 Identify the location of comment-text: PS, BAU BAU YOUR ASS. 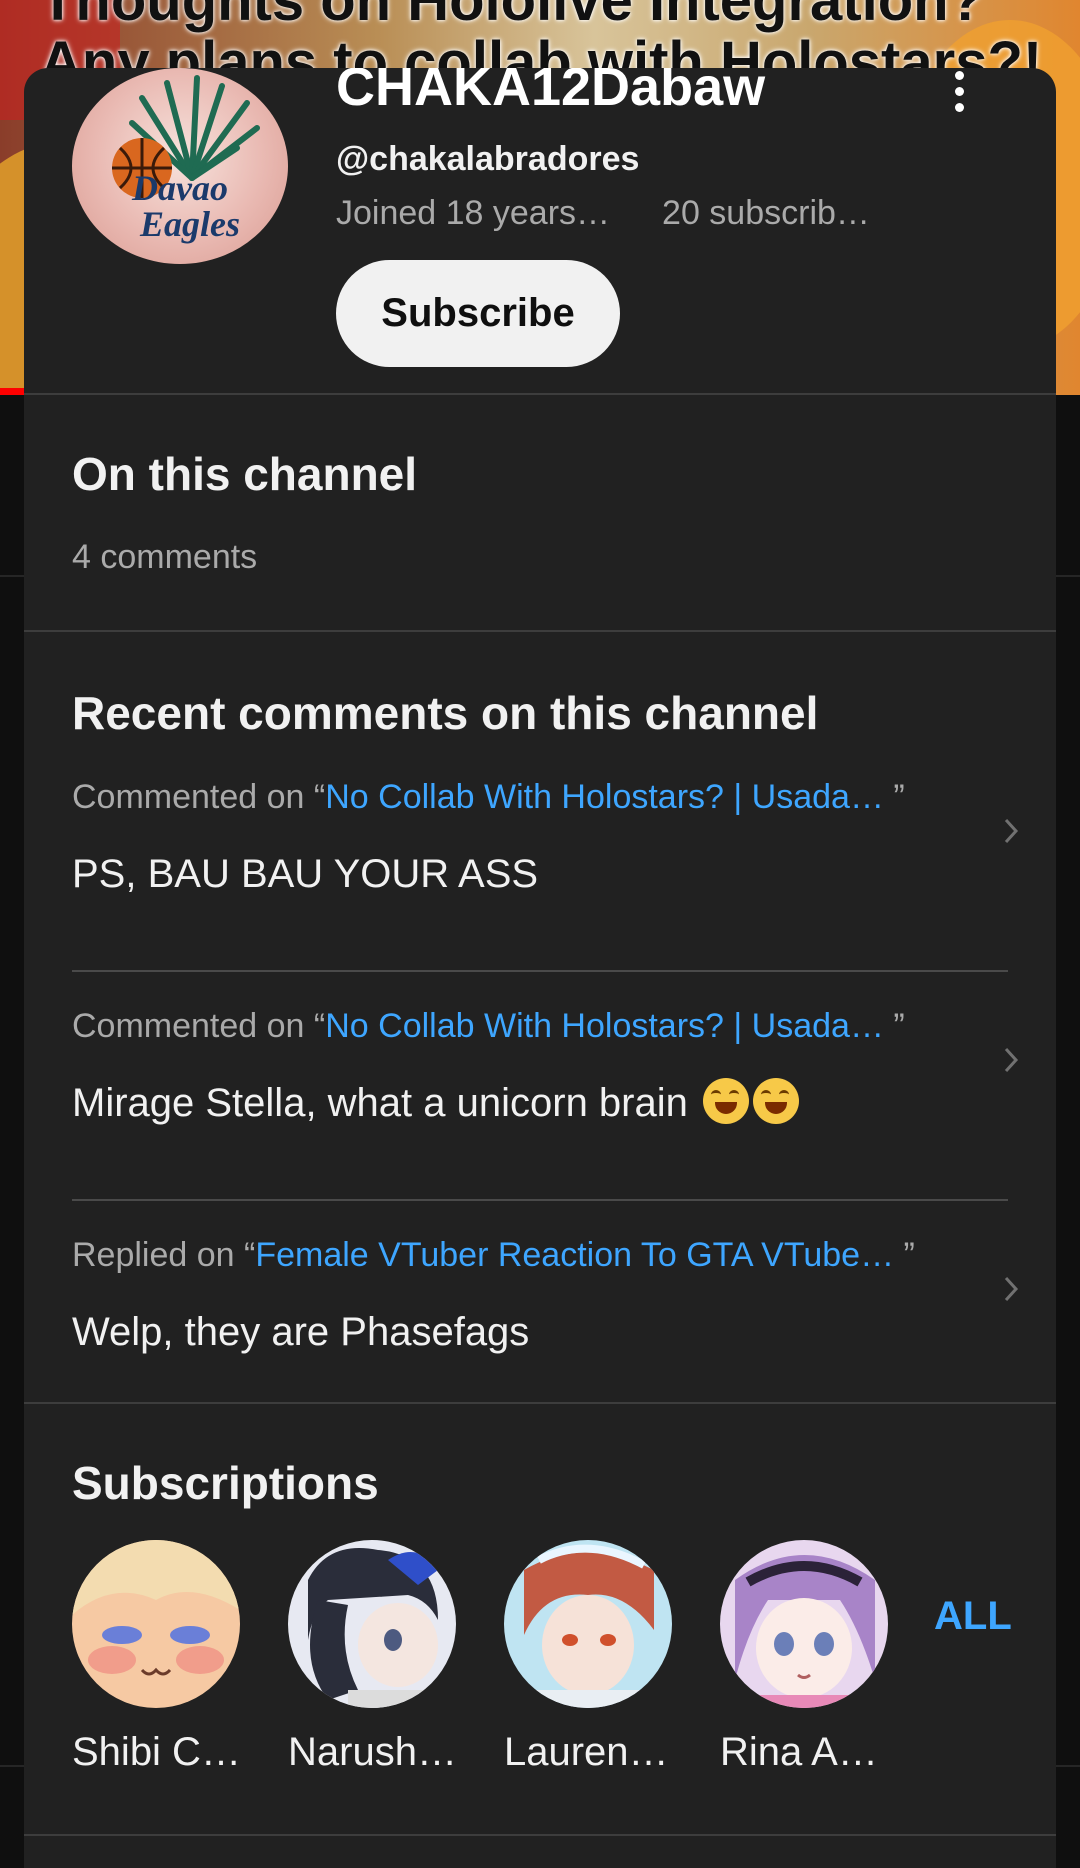
(305, 874).